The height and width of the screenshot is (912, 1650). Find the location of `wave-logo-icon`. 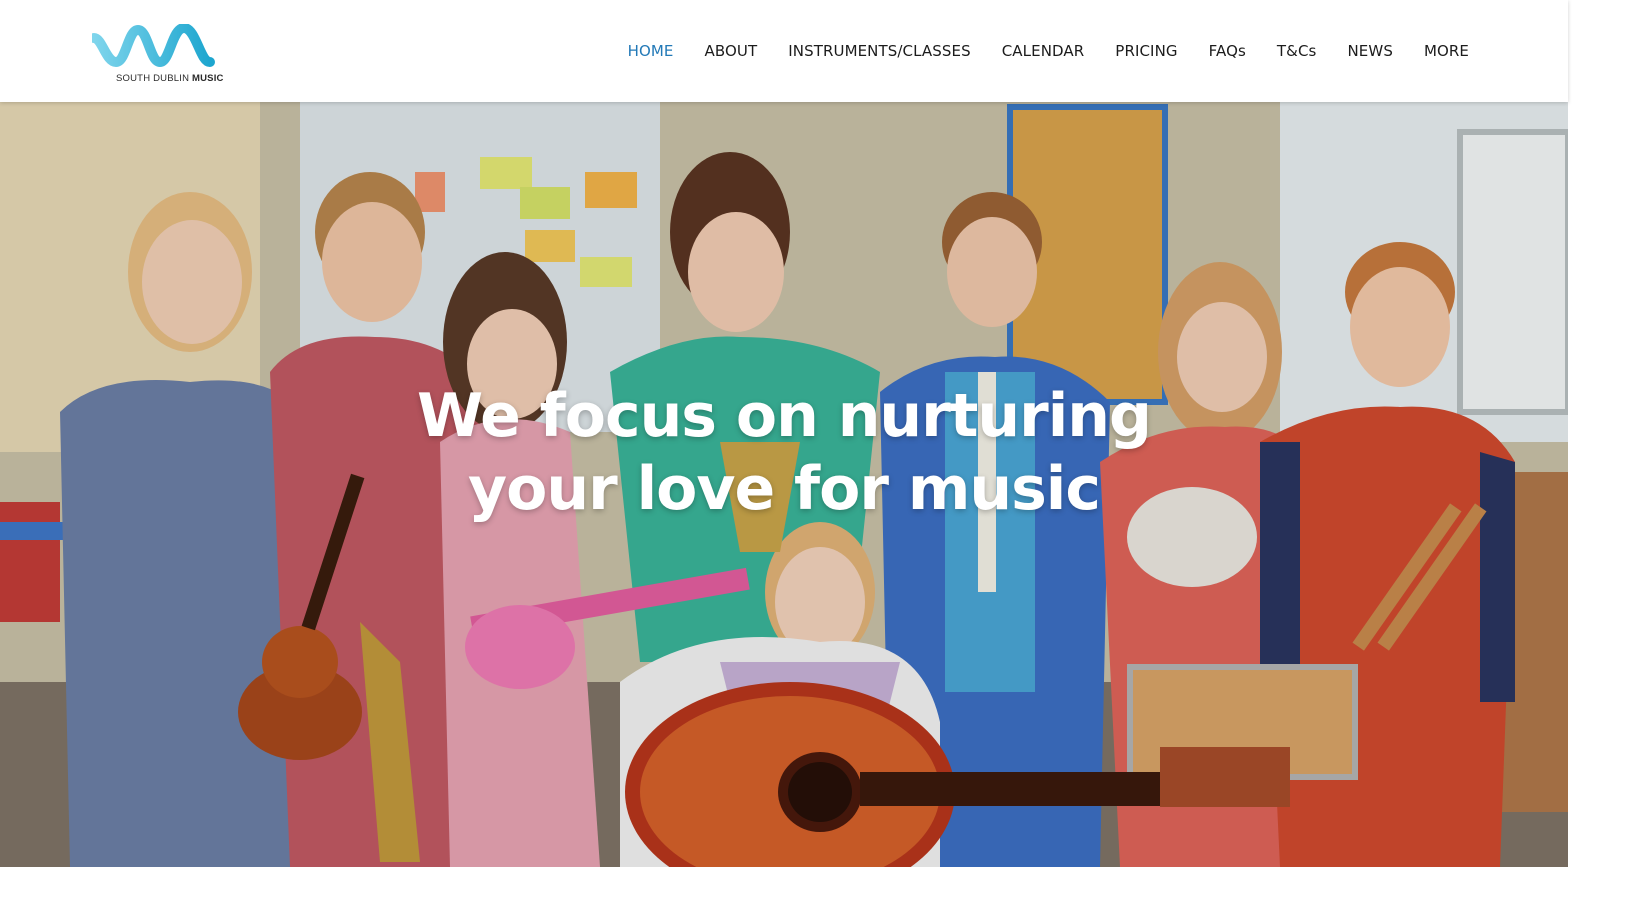

wave-logo-icon is located at coordinates (153, 46).